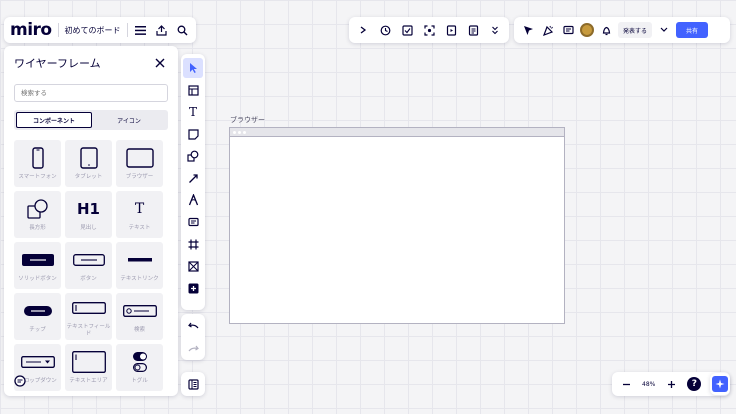 The width and height of the screenshot is (736, 414). I want to click on history-controls, so click(193, 337).